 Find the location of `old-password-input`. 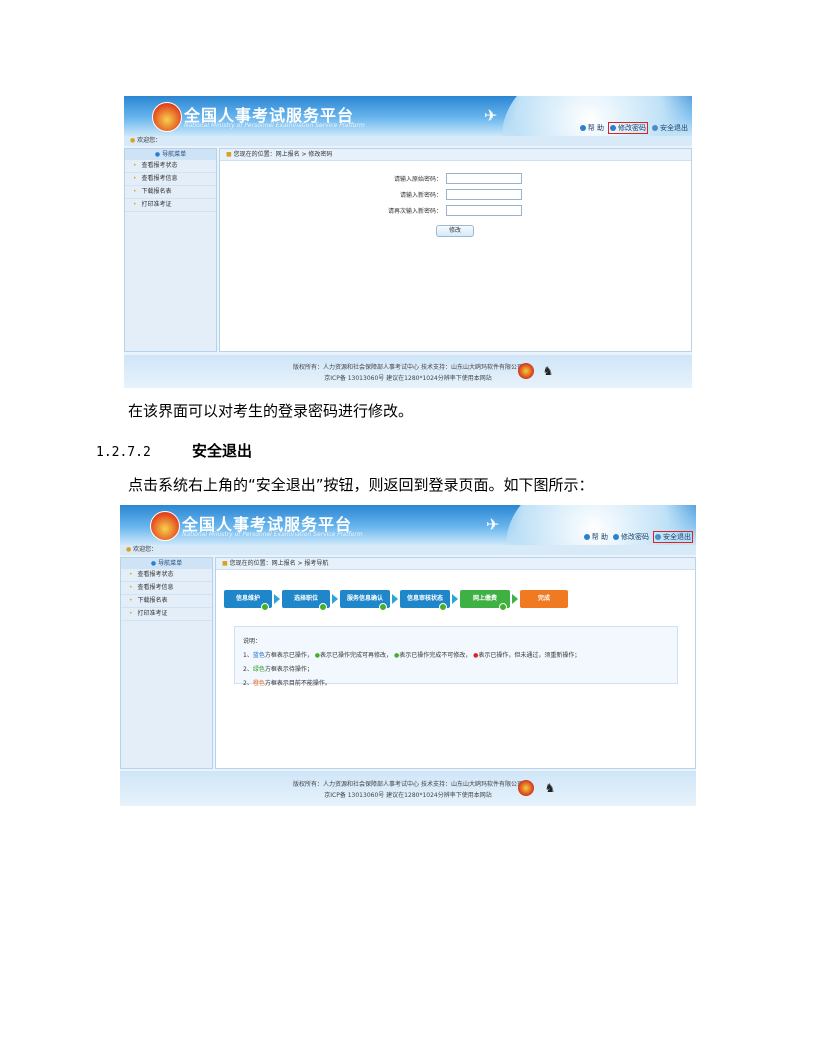

old-password-input is located at coordinates (484, 178).